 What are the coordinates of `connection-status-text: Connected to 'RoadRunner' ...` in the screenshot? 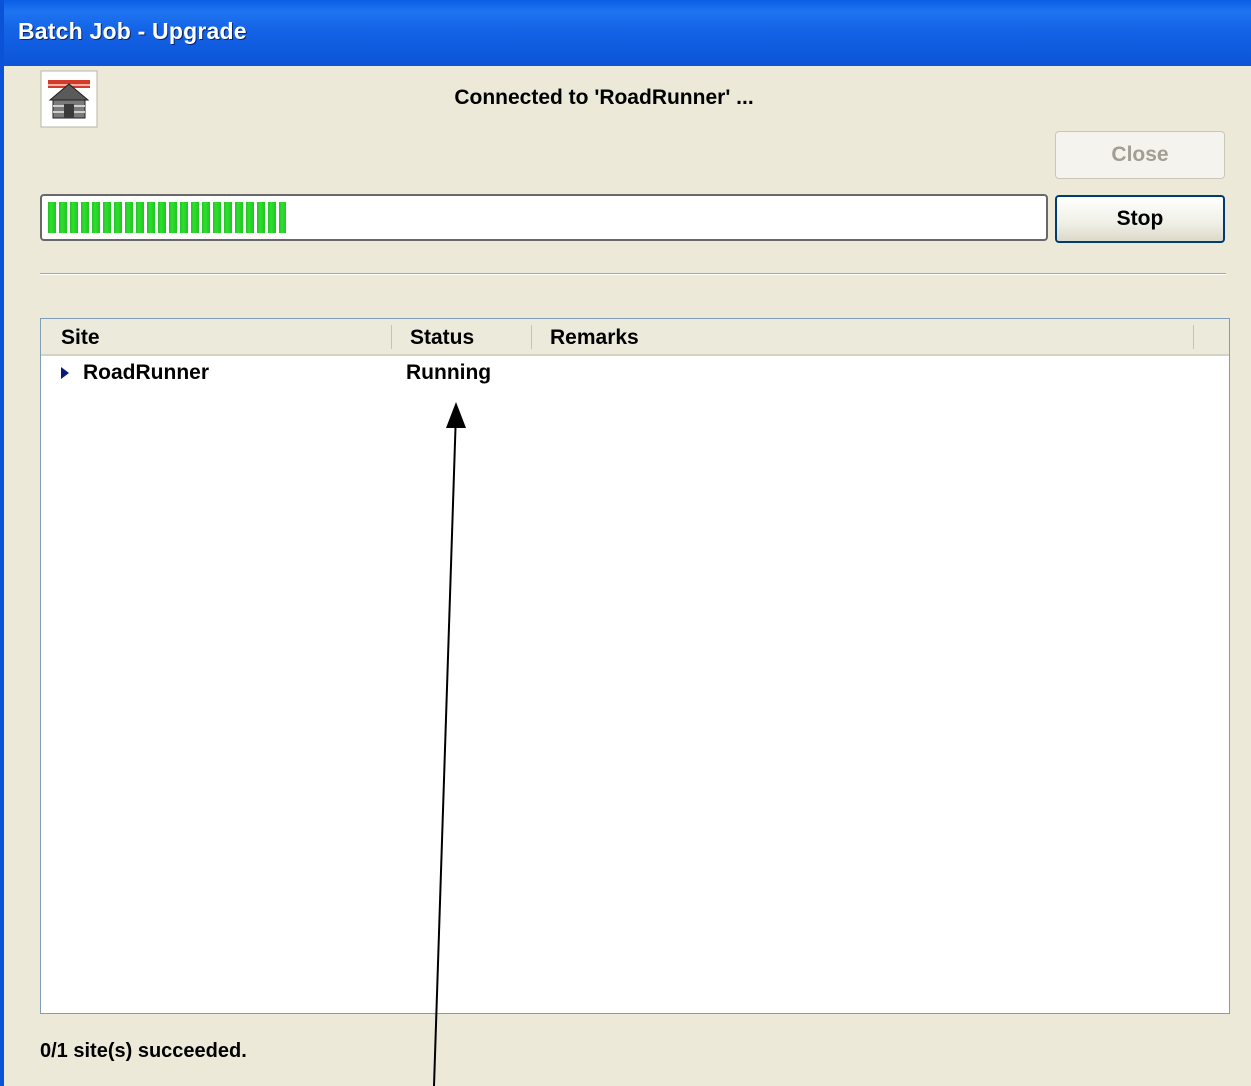 It's located at (604, 97).